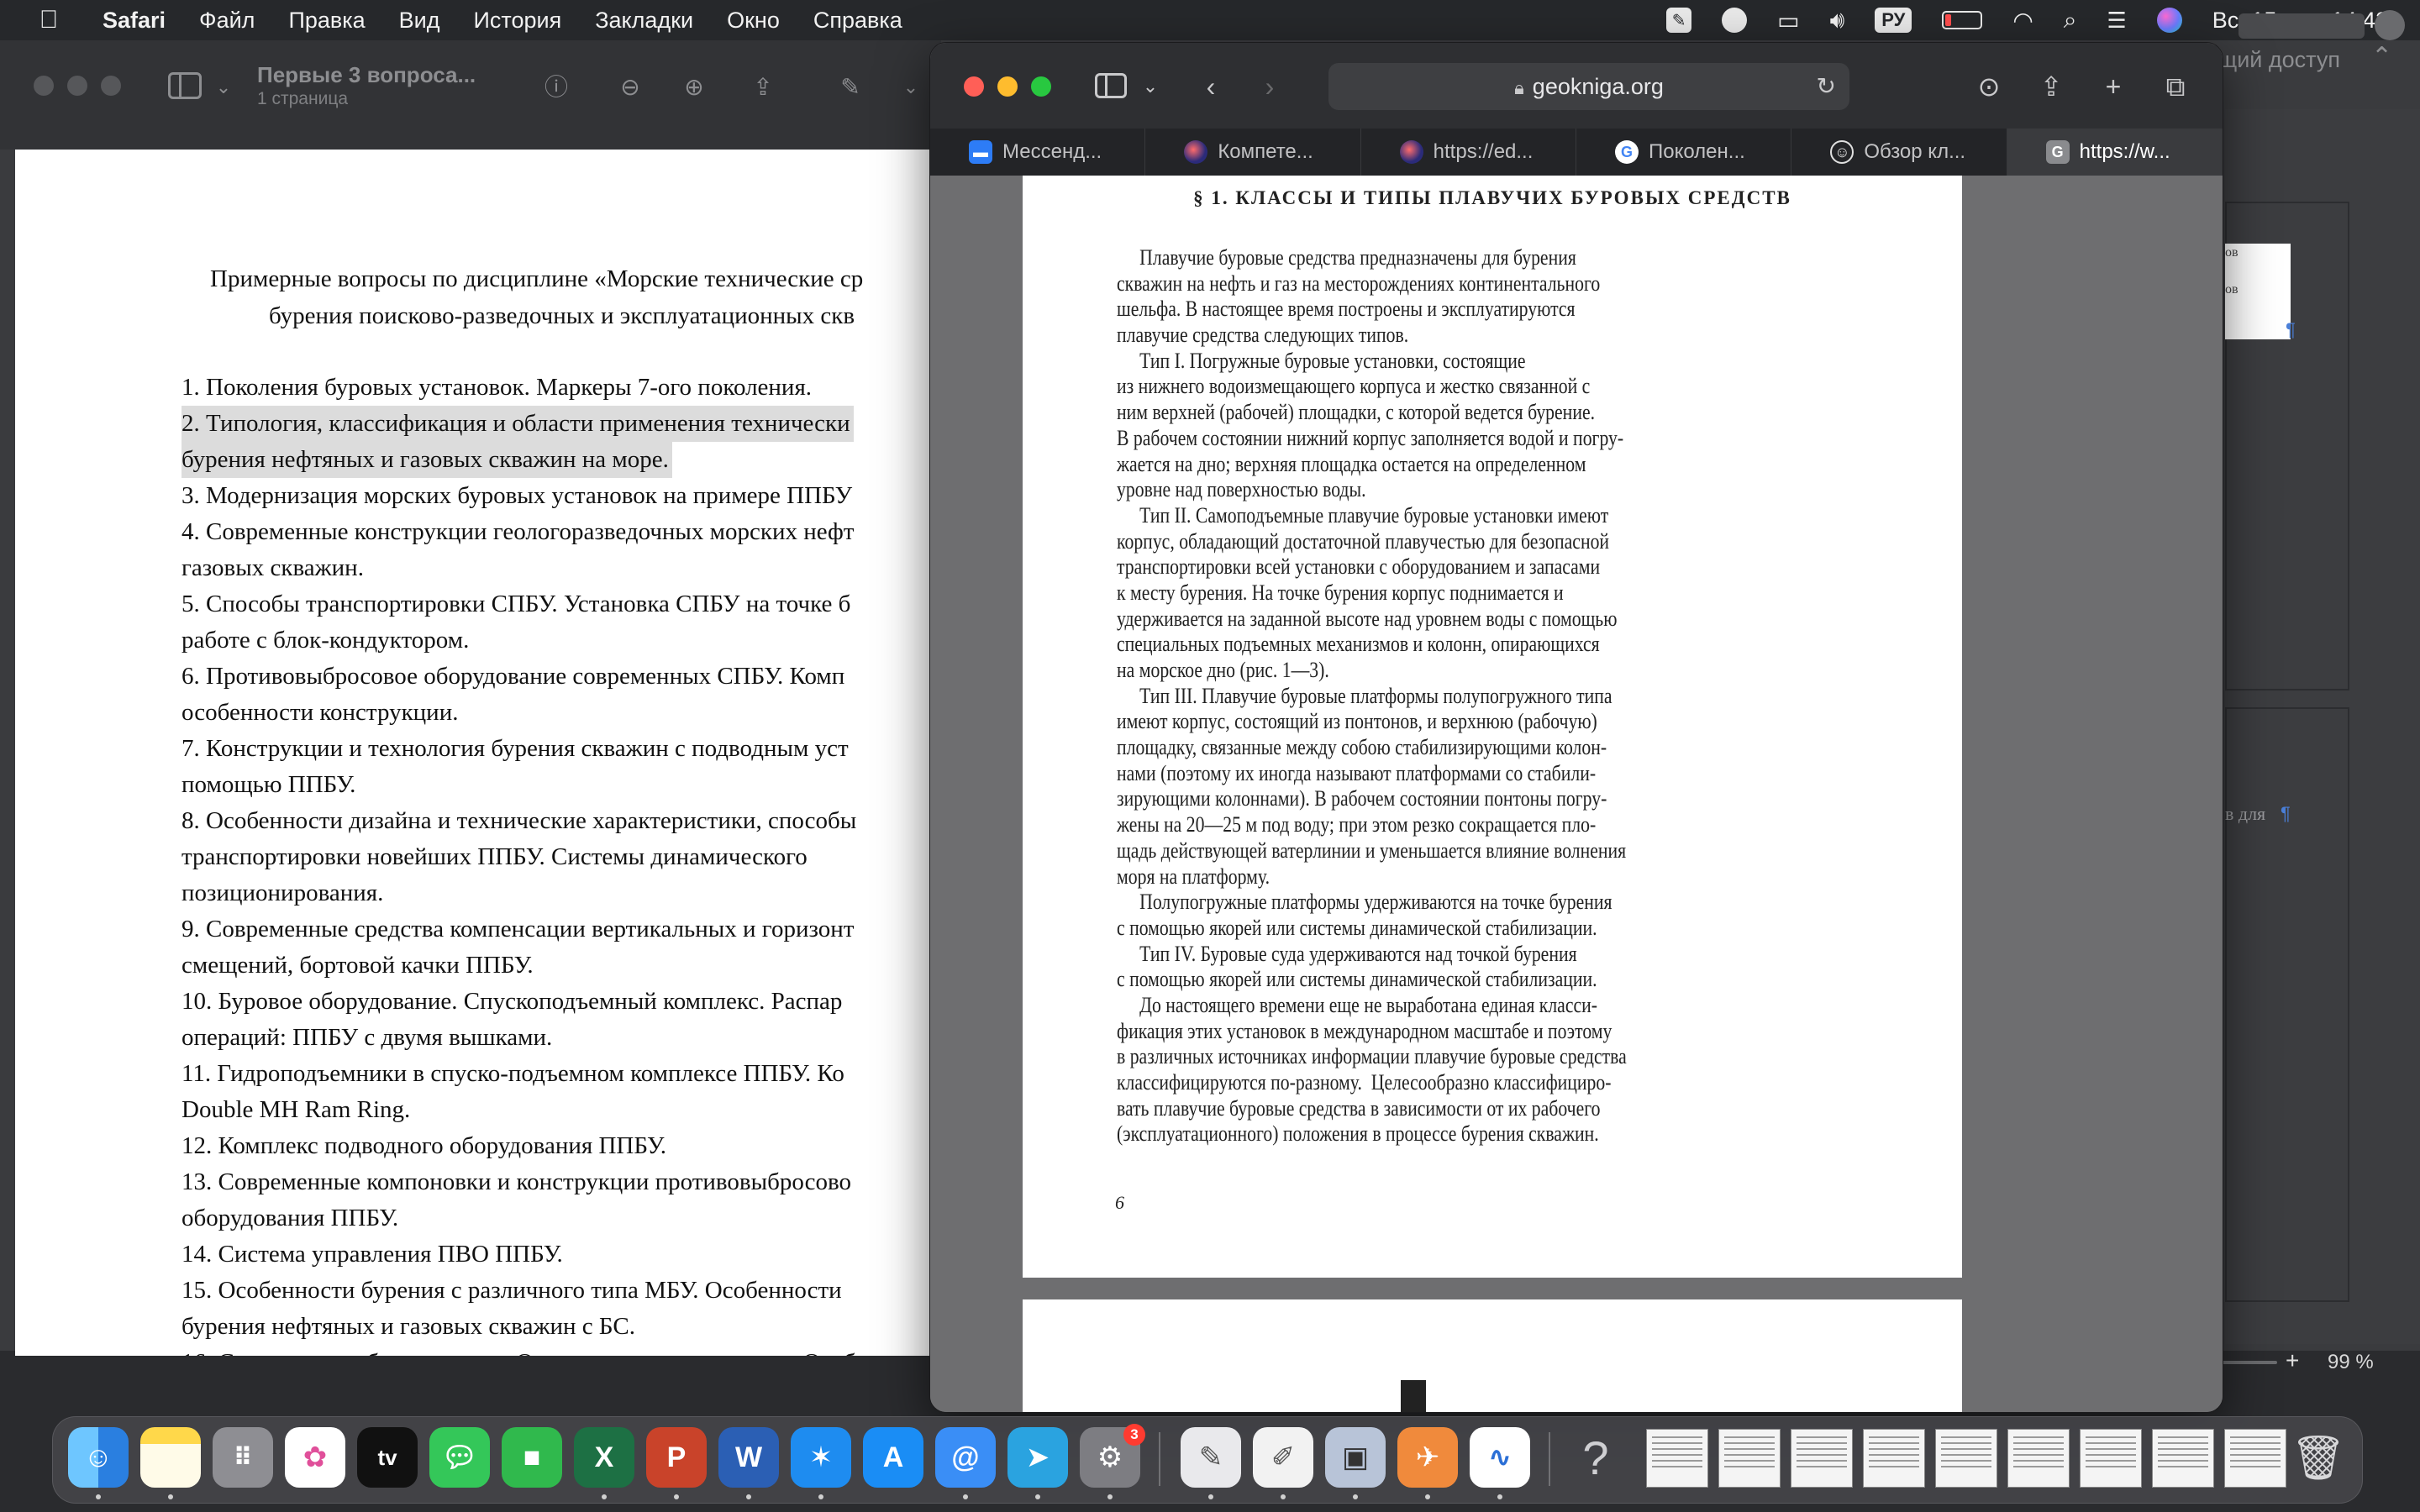 The height and width of the screenshot is (1512, 2420). What do you see at coordinates (911, 87) in the screenshot?
I see `markup-chevron-icon: ⌄` at bounding box center [911, 87].